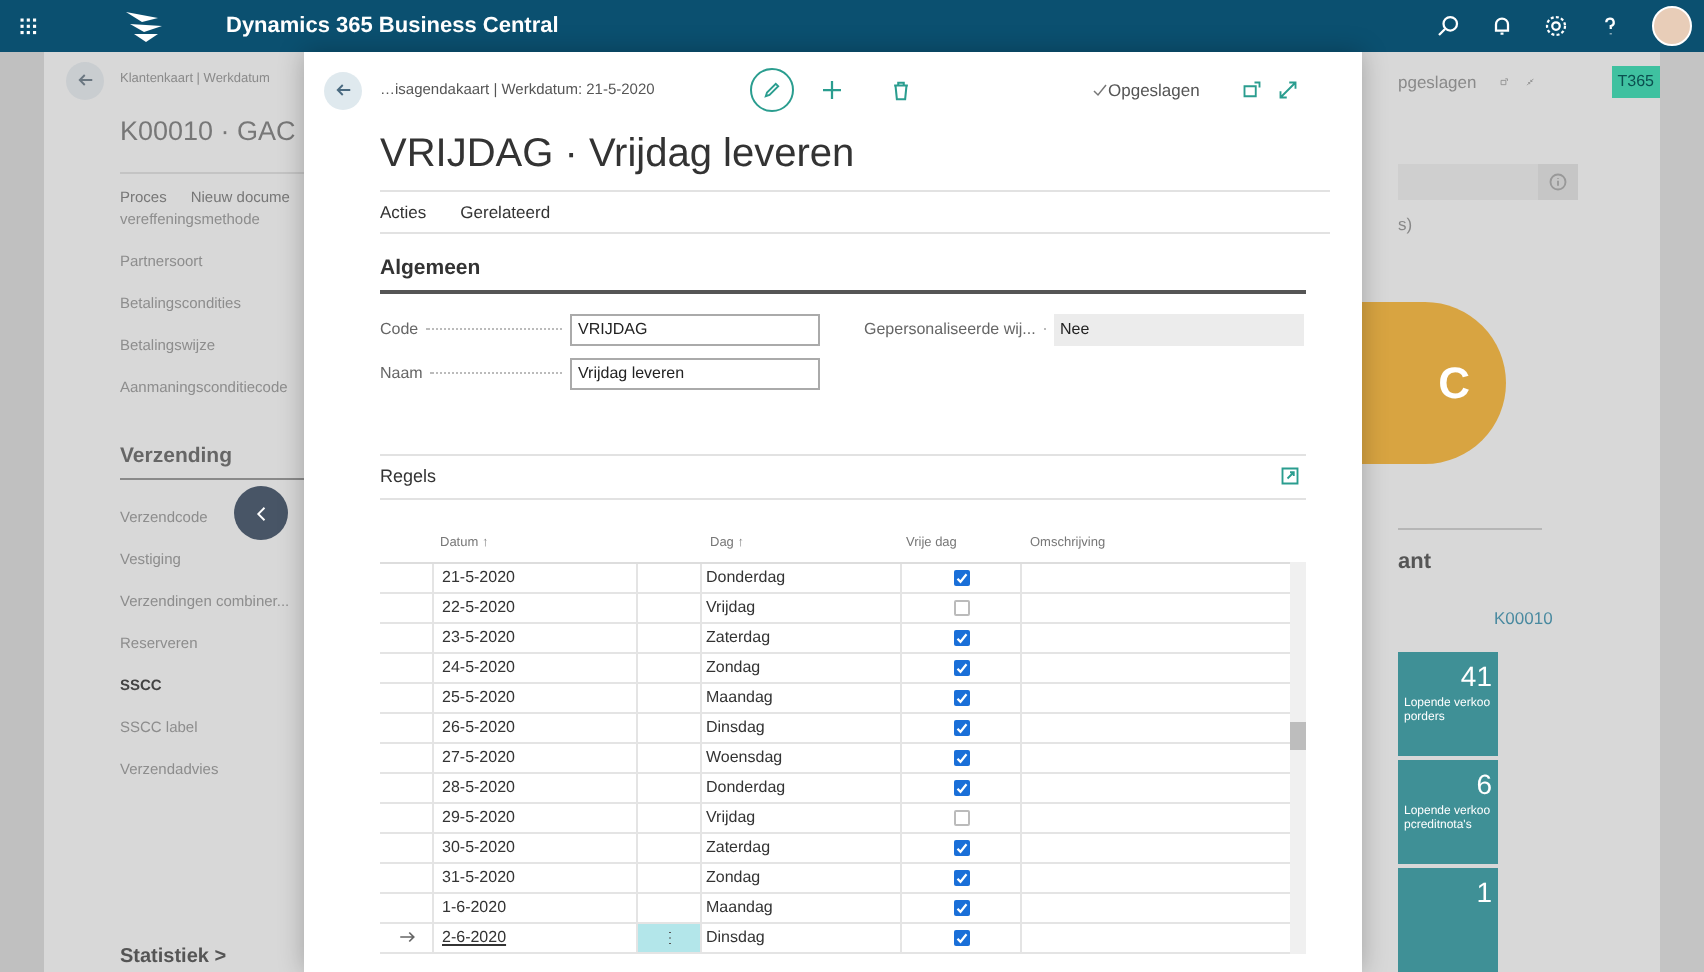 This screenshot has width=1704, height=972. What do you see at coordinates (1672, 26) in the screenshot?
I see `avatar` at bounding box center [1672, 26].